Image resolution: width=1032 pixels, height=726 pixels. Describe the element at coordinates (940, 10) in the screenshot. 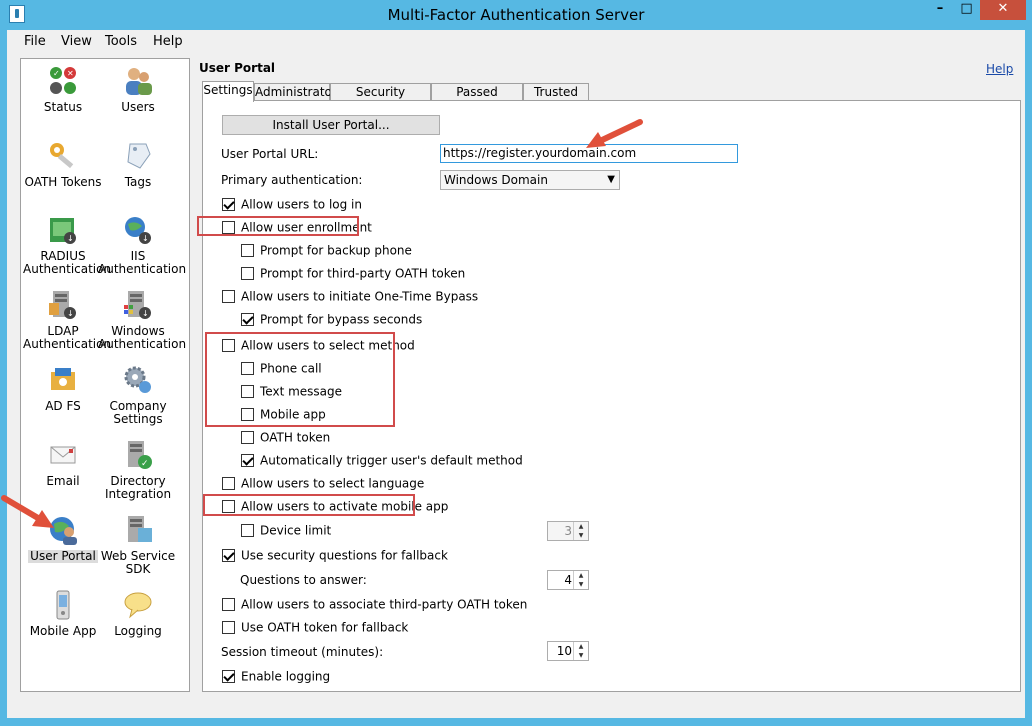

I see `minimize-button: –` at that location.